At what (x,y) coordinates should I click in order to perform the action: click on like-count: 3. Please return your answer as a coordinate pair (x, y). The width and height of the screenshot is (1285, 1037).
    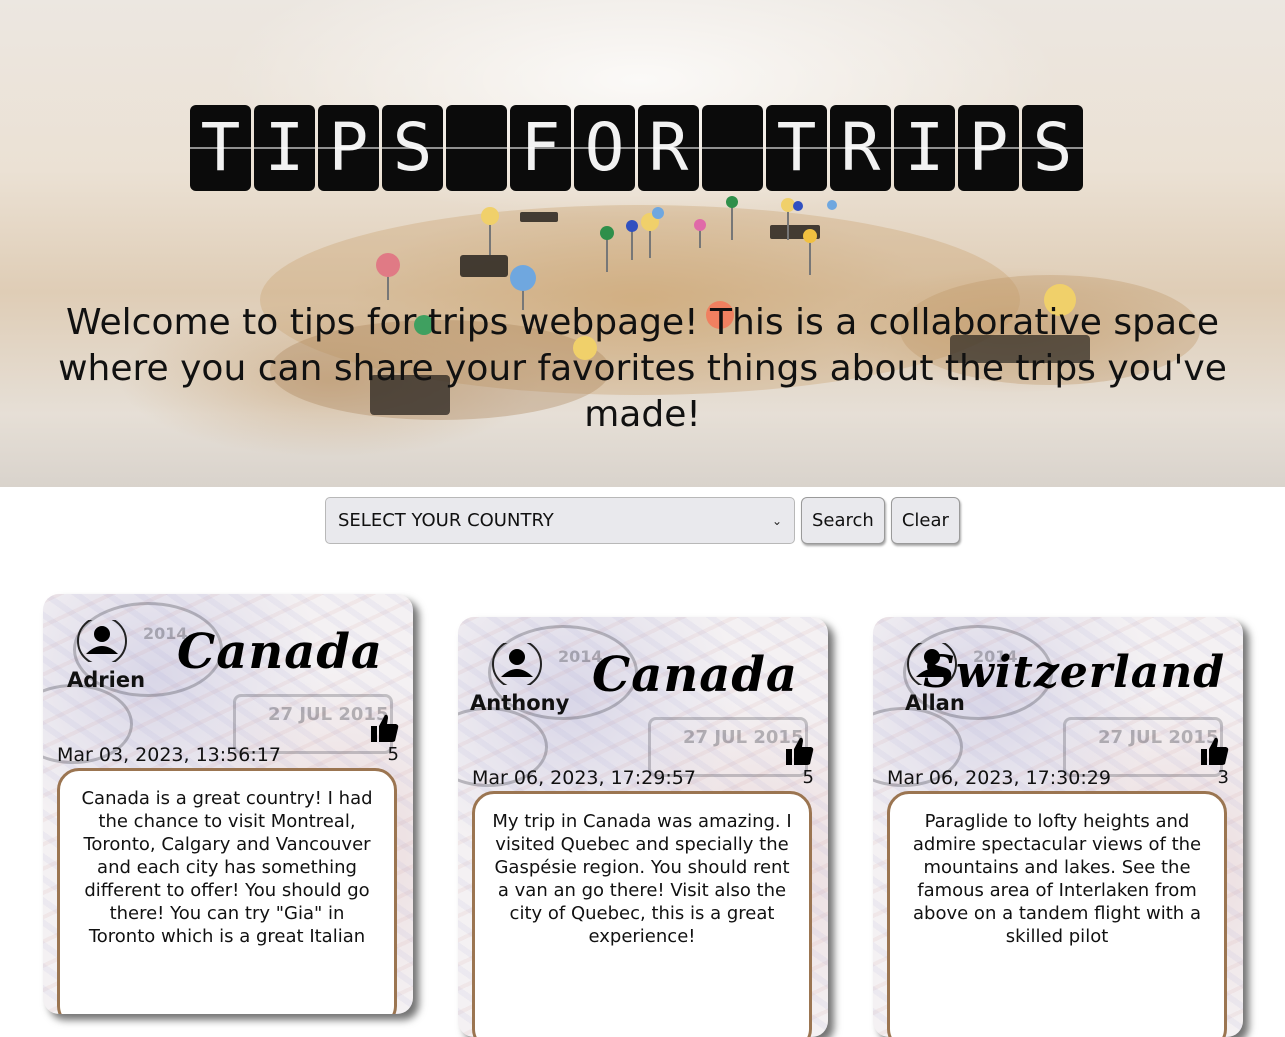
    Looking at the image, I should click on (1223, 777).